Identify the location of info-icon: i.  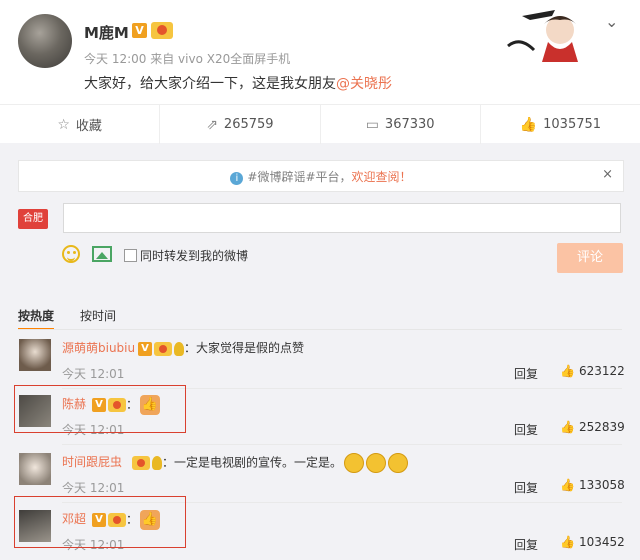
(237, 178).